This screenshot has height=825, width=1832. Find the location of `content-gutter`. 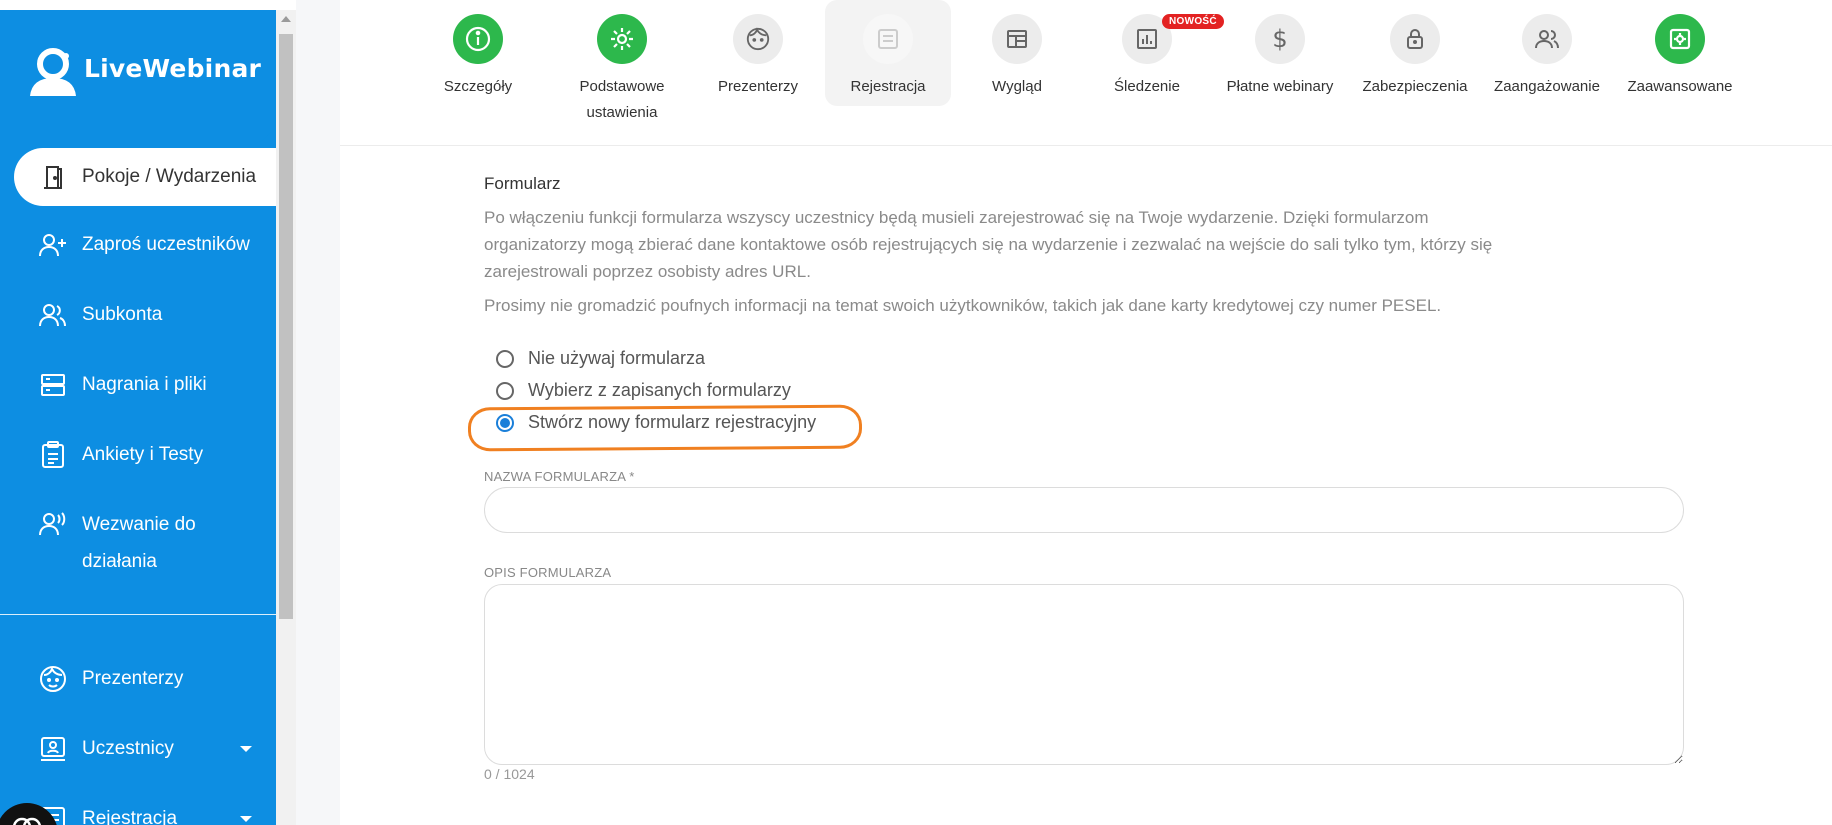

content-gutter is located at coordinates (318, 412).